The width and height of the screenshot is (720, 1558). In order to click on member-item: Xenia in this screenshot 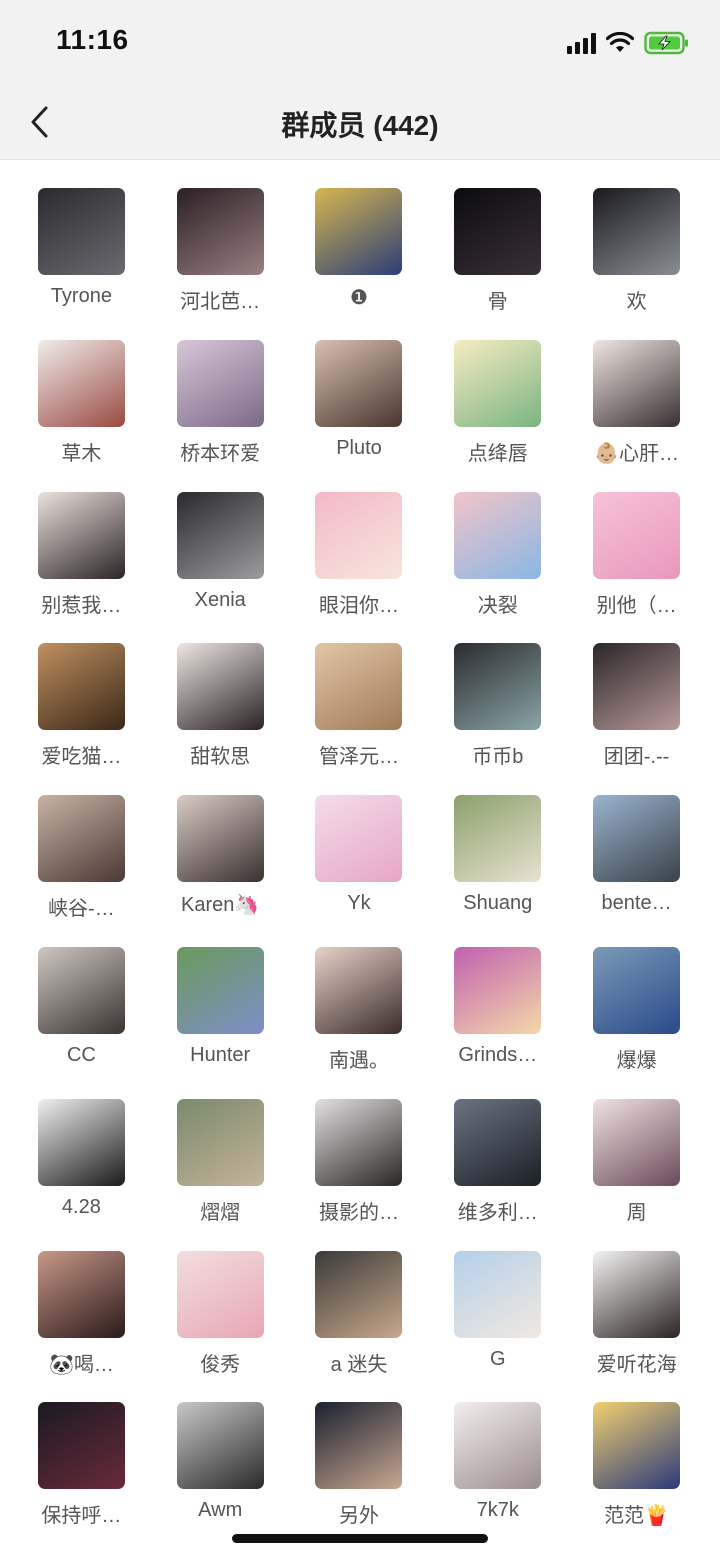, I will do `click(220, 567)`.